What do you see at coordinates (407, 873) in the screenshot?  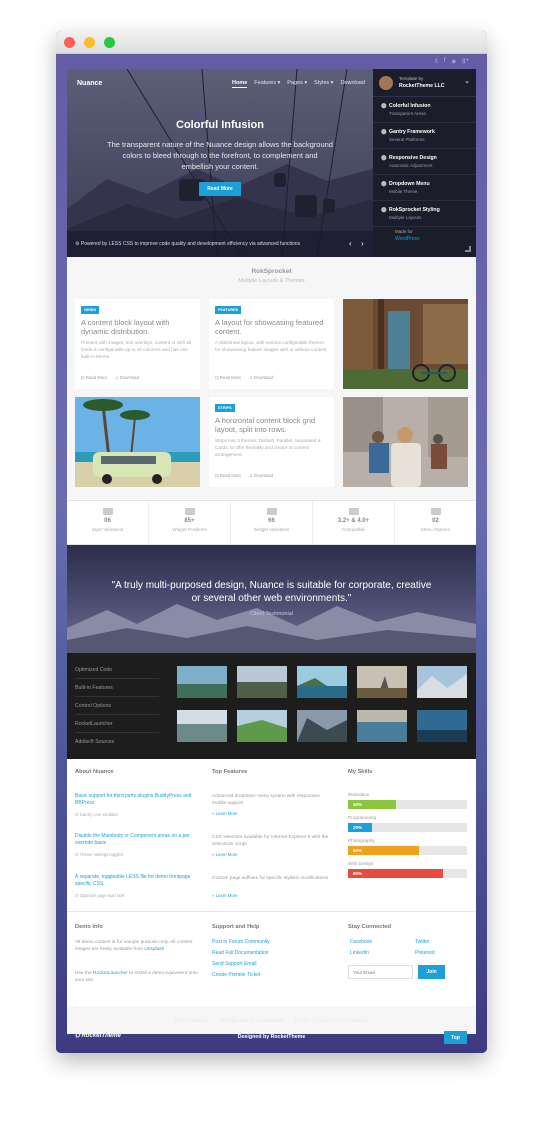 I see `skill-bar: 80%` at bounding box center [407, 873].